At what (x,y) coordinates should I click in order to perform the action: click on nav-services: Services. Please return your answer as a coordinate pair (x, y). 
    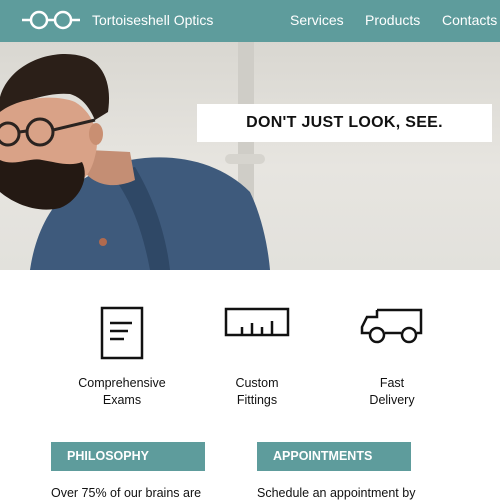
    Looking at the image, I should click on (317, 20).